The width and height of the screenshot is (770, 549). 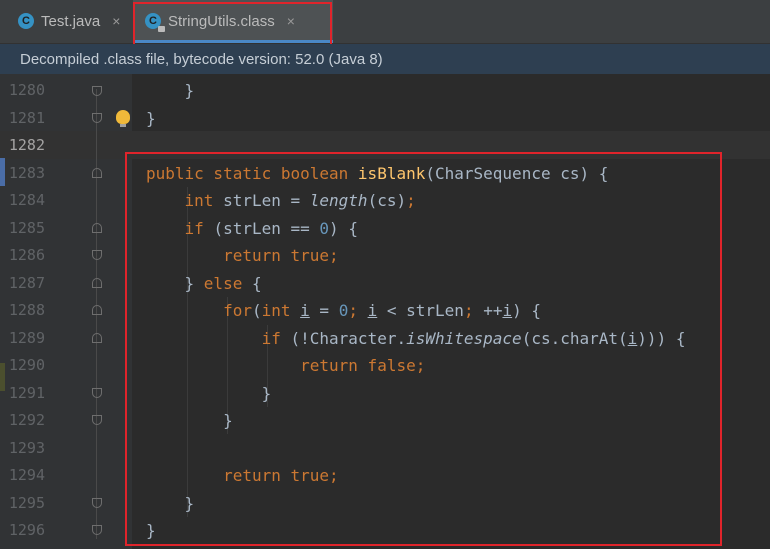 I want to click on line-number: 1285, so click(x=26, y=227).